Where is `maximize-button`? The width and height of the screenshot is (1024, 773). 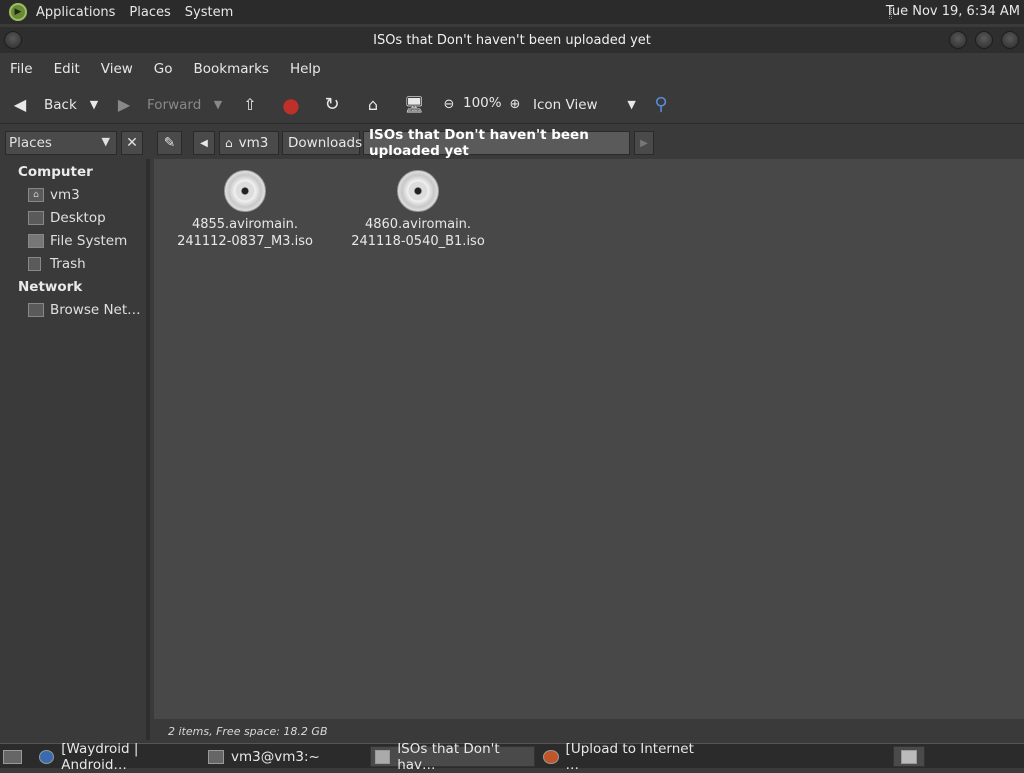
maximize-button is located at coordinates (984, 40).